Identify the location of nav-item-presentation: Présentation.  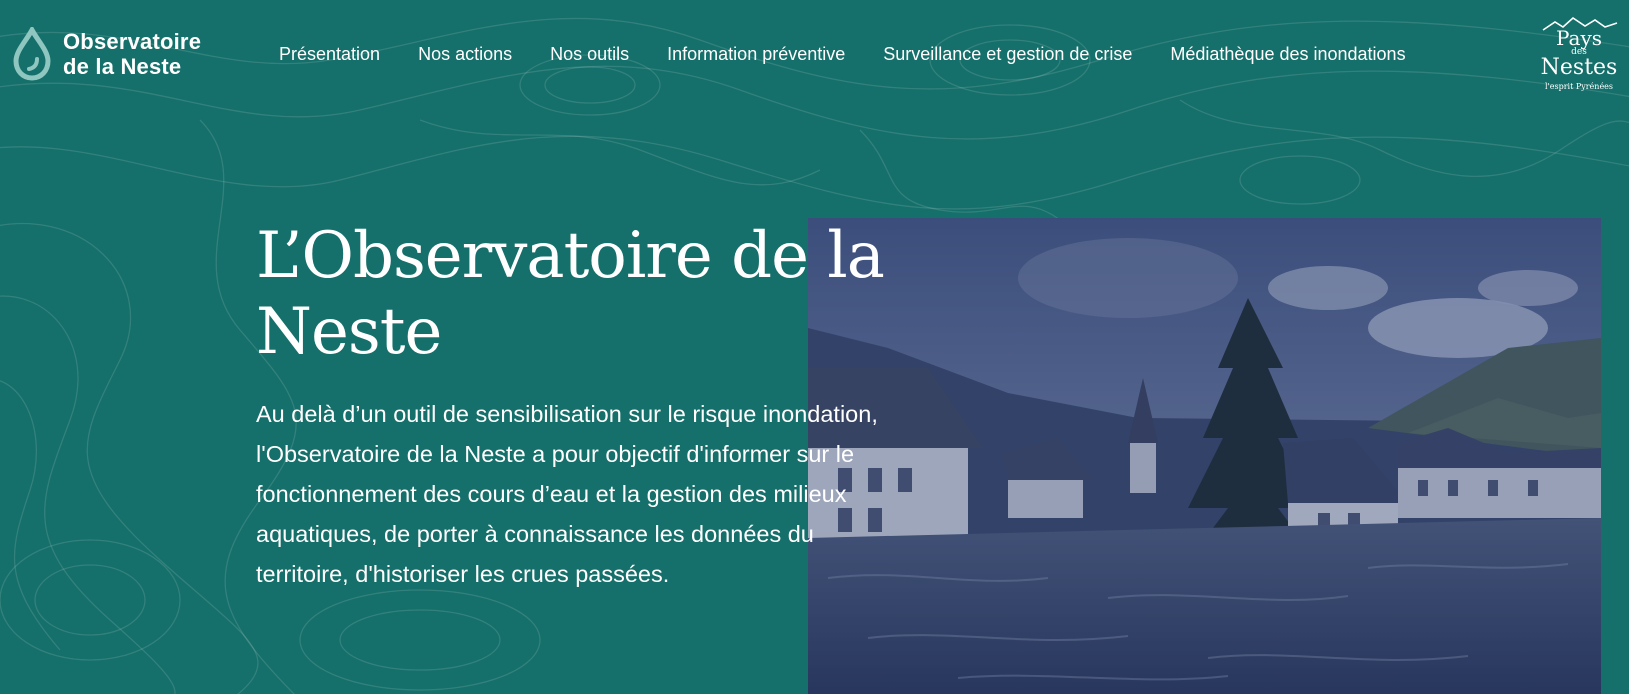
(329, 54).